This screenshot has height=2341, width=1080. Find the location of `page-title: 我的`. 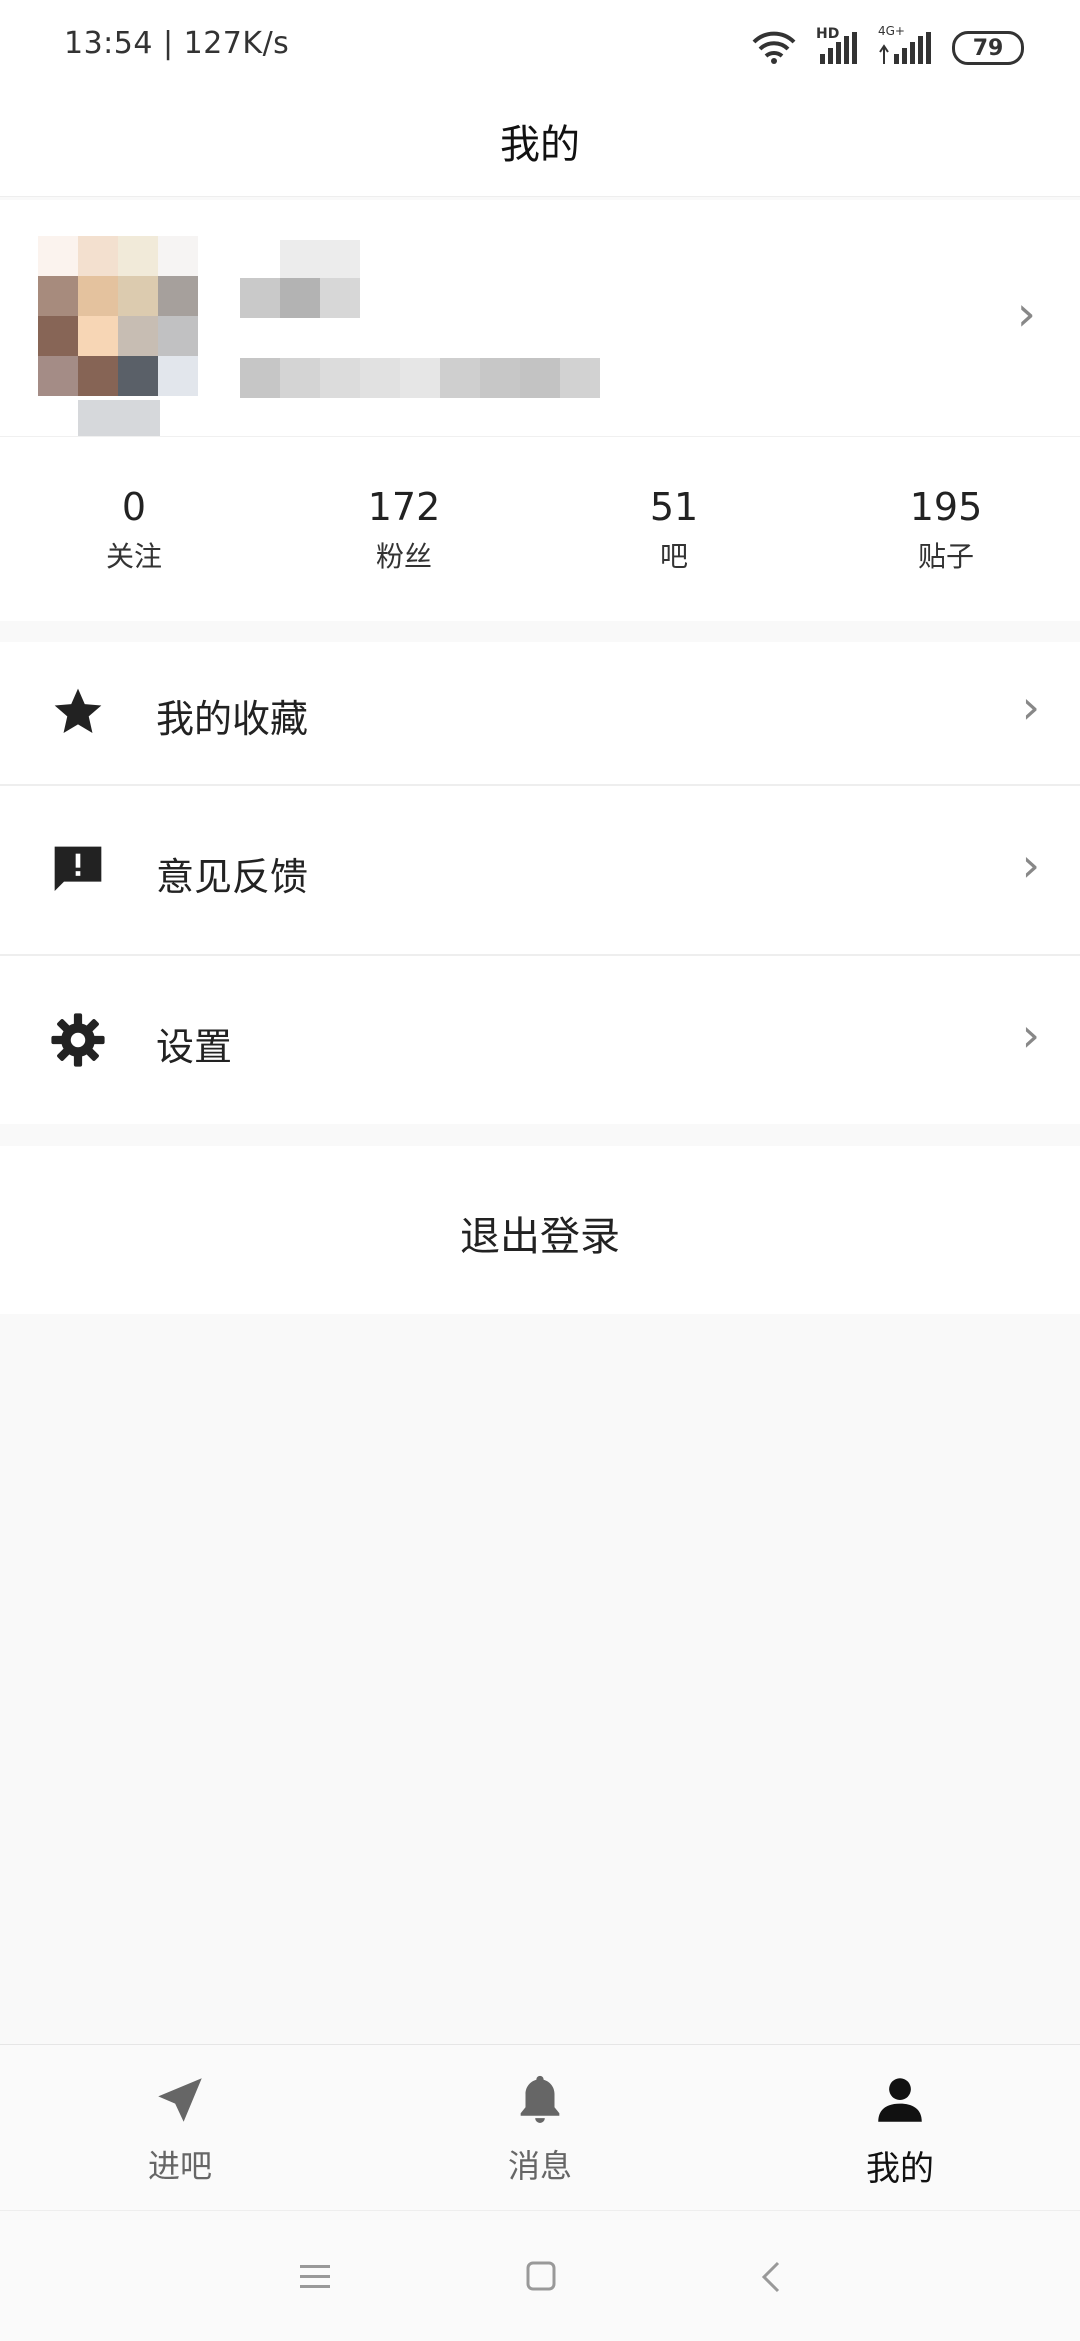

page-title: 我的 is located at coordinates (540, 145).